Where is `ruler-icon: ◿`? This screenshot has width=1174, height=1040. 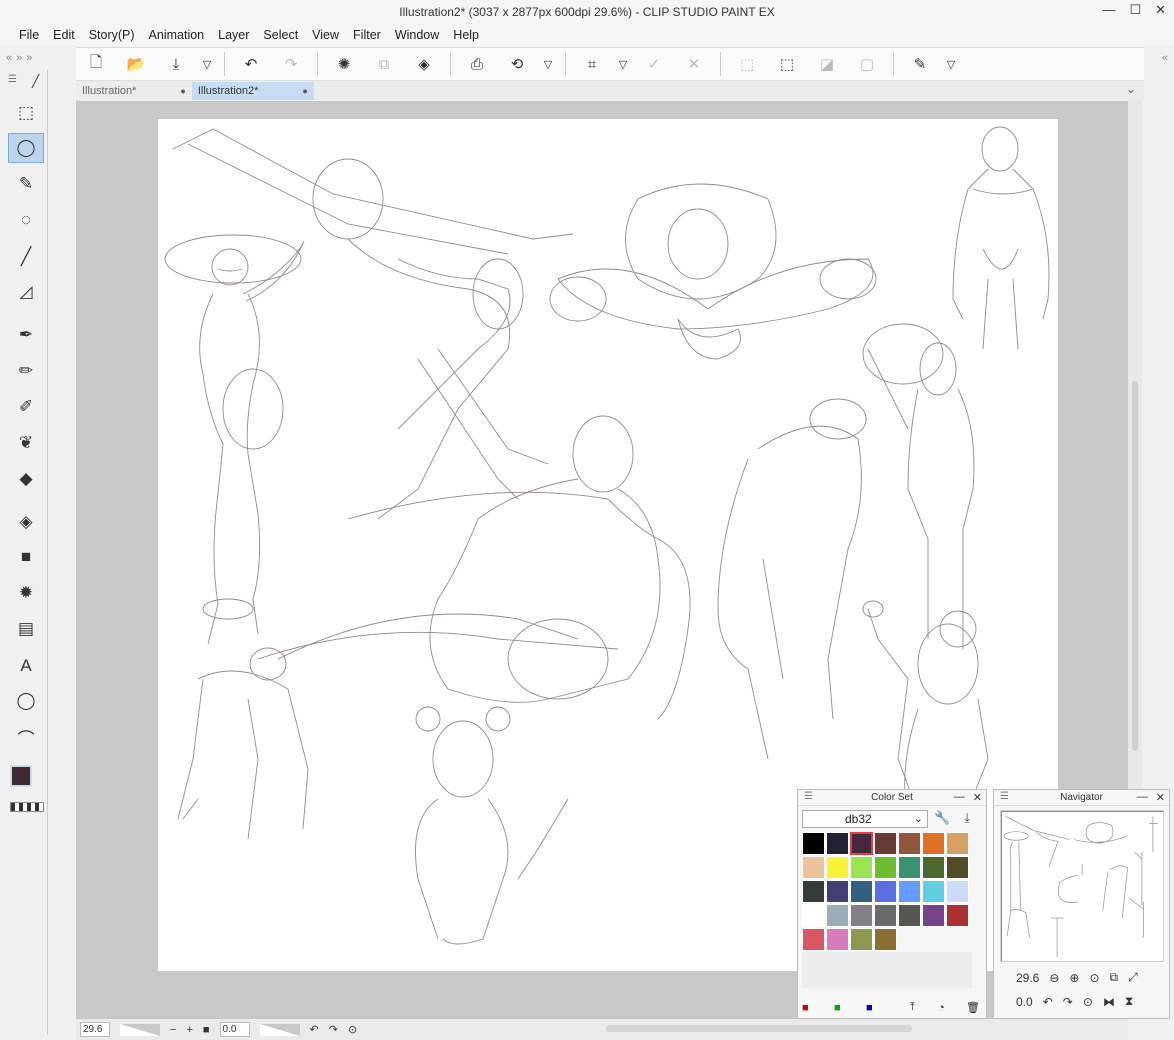
ruler-icon: ◿ is located at coordinates (26, 292).